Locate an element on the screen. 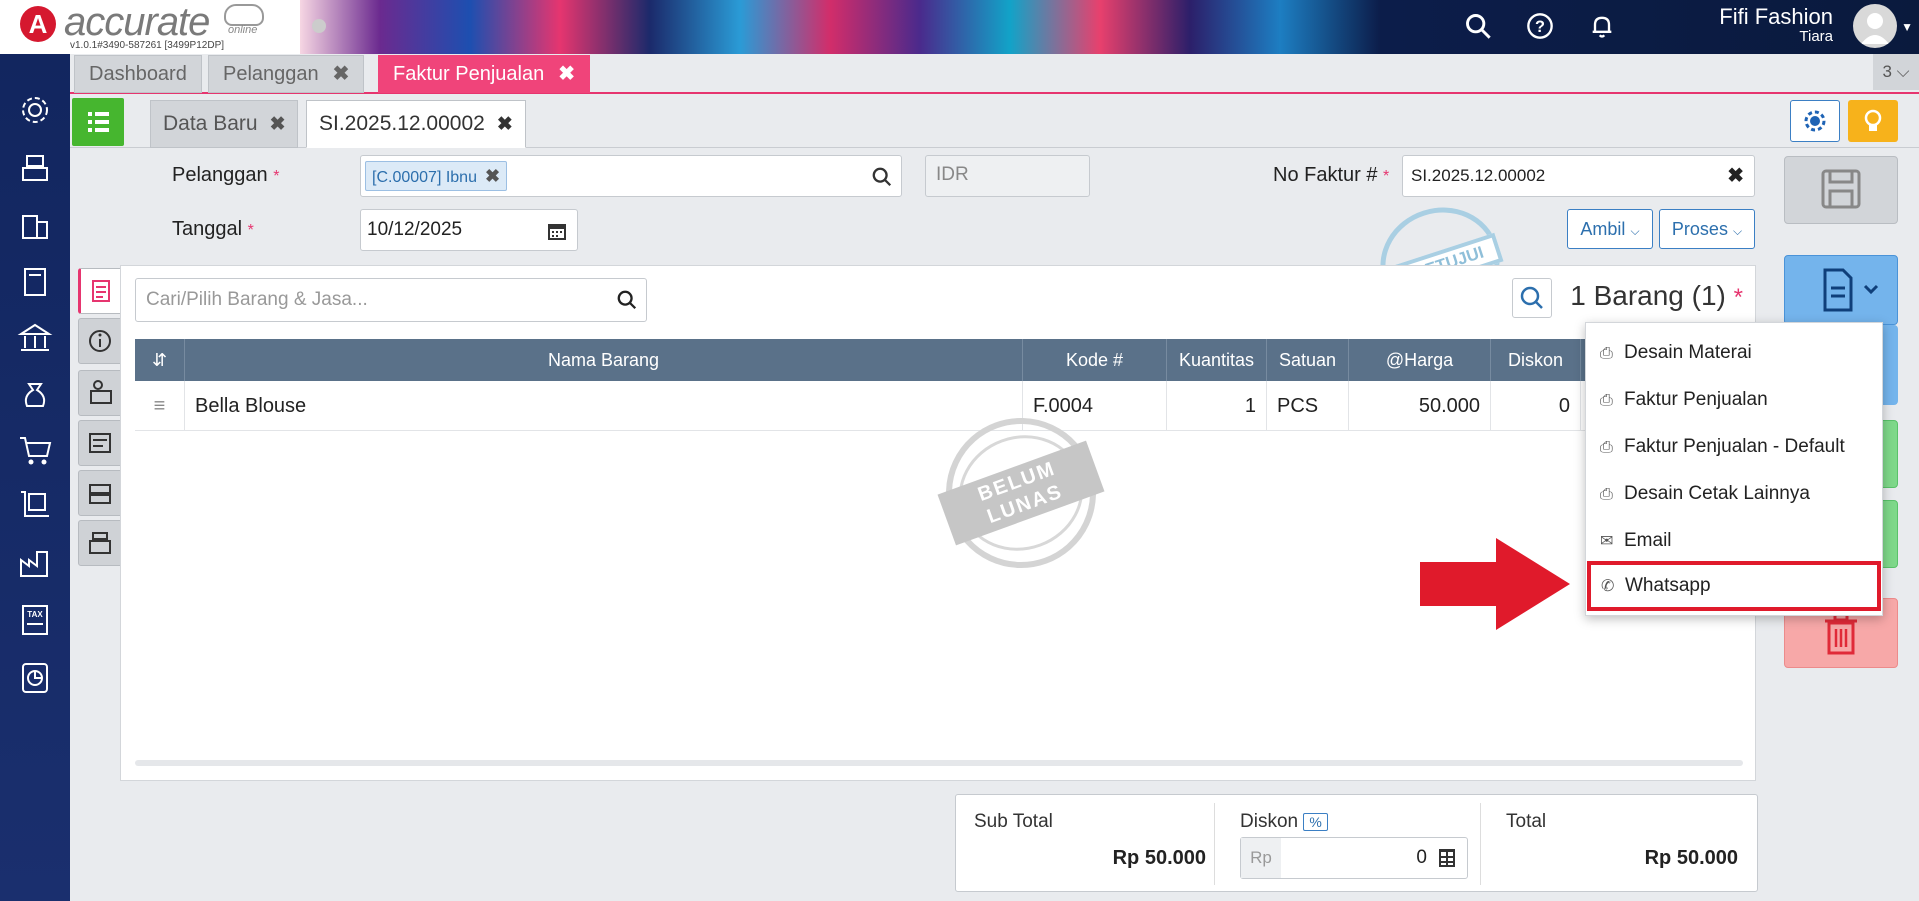 The height and width of the screenshot is (901, 1919). no-faktur-value: SI.2025.12.00002 is located at coordinates (1478, 175).